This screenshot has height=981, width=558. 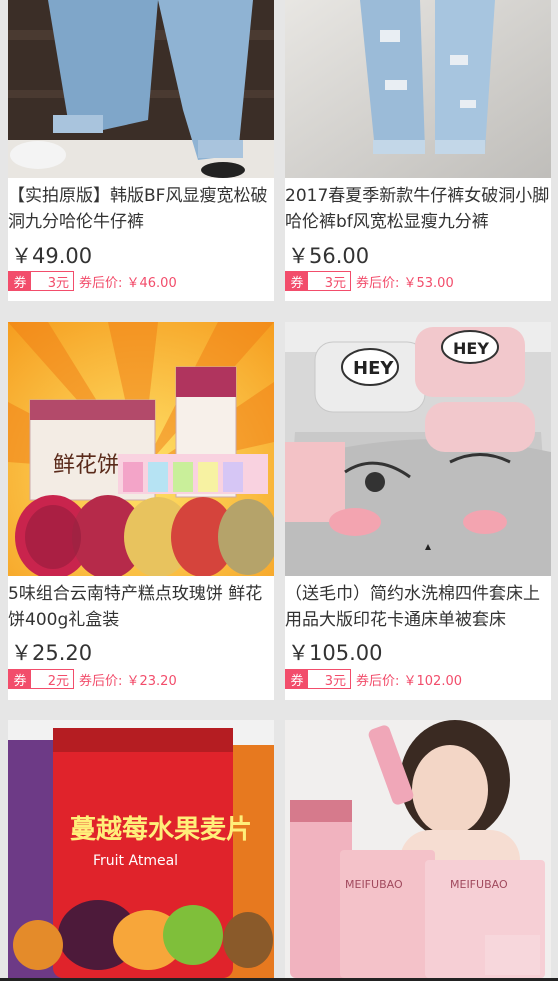 I want to click on coupon-badge: 券 2元, so click(x=41, y=679).